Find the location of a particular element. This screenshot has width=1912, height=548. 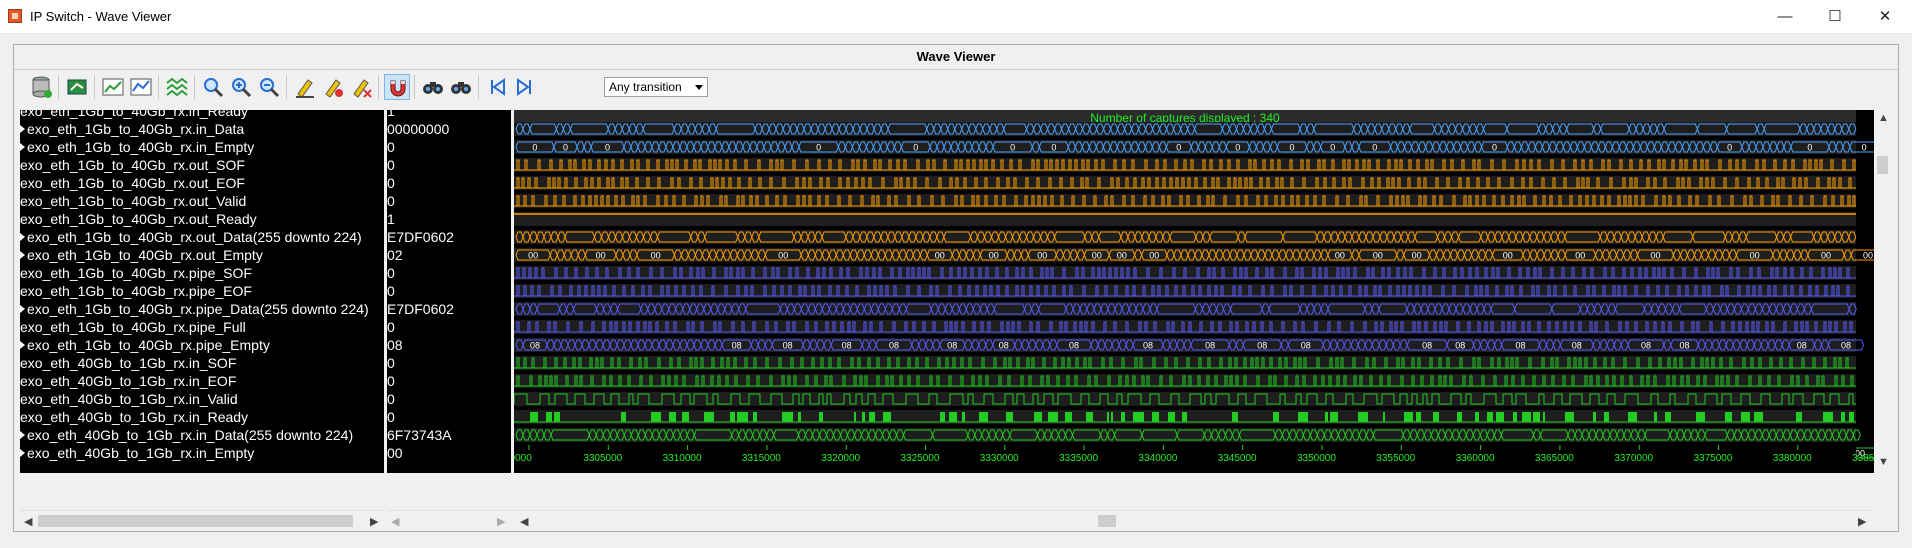

signal-name: exo_eth_40Gb_to_1Gb_rx.in_Ready is located at coordinates (134, 417).